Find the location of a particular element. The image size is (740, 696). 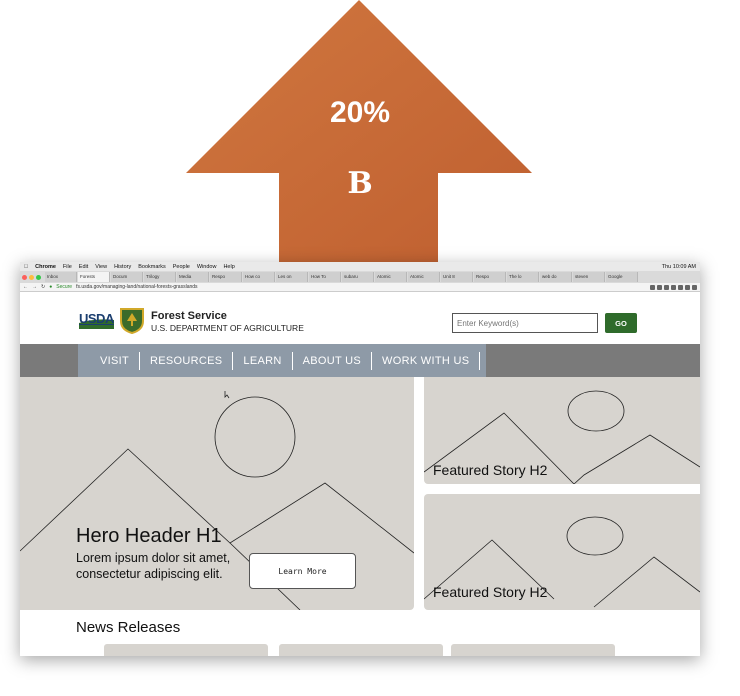

kebab-menu-icon is located at coordinates (694, 287).